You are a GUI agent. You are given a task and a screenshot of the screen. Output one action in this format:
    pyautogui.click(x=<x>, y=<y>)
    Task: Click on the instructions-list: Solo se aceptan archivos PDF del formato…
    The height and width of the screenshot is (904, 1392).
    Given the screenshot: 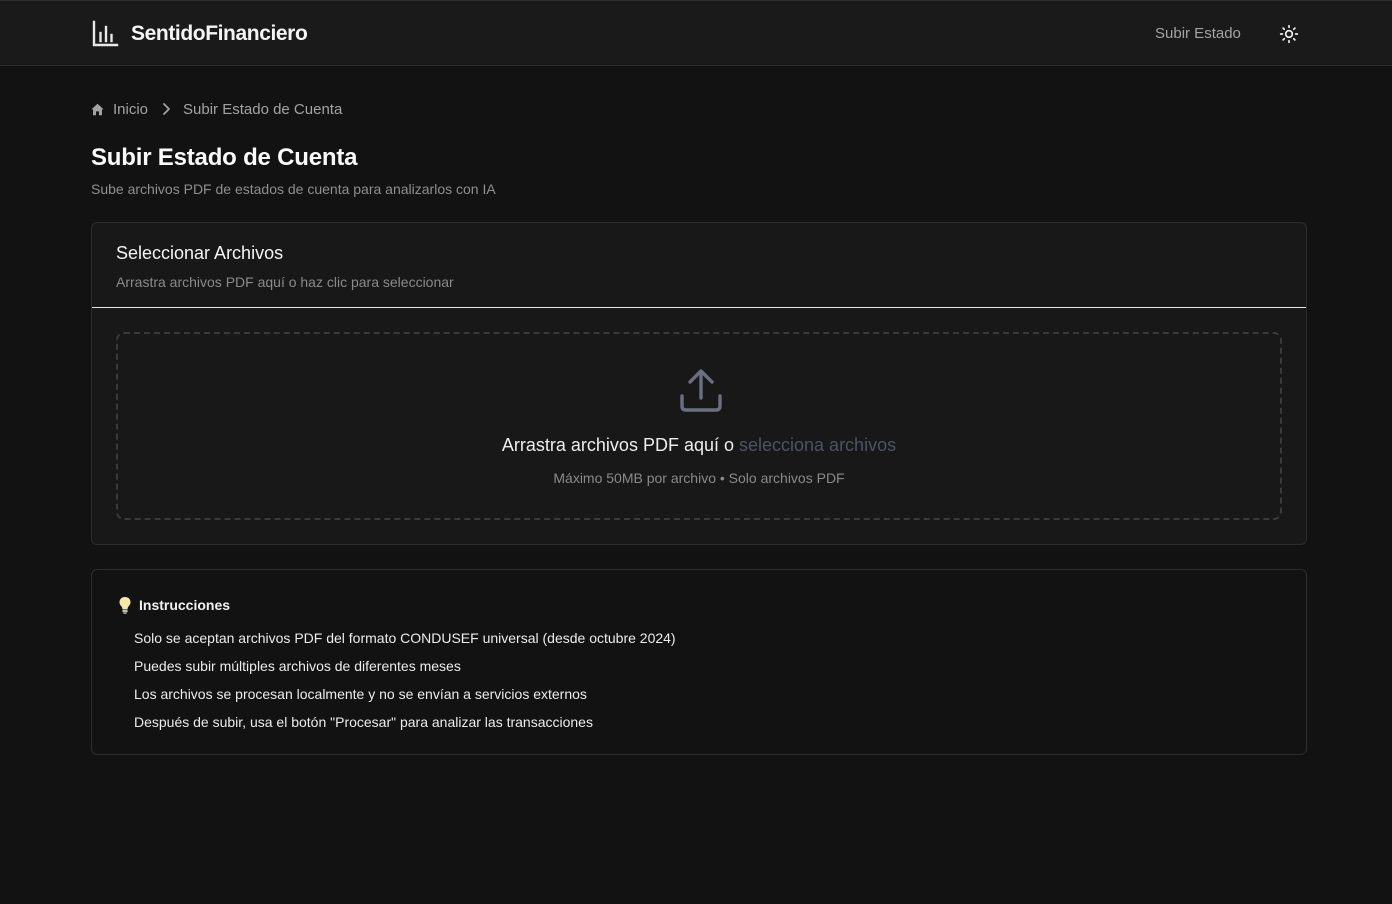 What is the action you would take?
    pyautogui.click(x=405, y=684)
    